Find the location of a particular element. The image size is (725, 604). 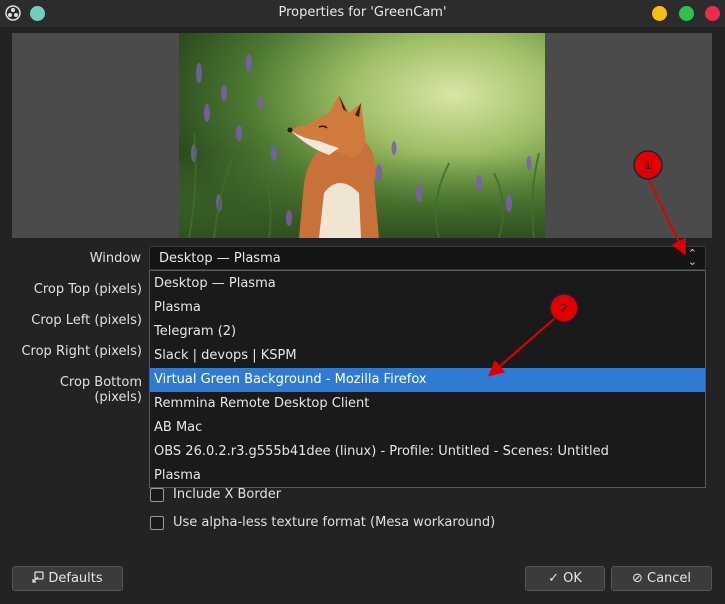

checkmark-icon: ✓ is located at coordinates (553, 578).